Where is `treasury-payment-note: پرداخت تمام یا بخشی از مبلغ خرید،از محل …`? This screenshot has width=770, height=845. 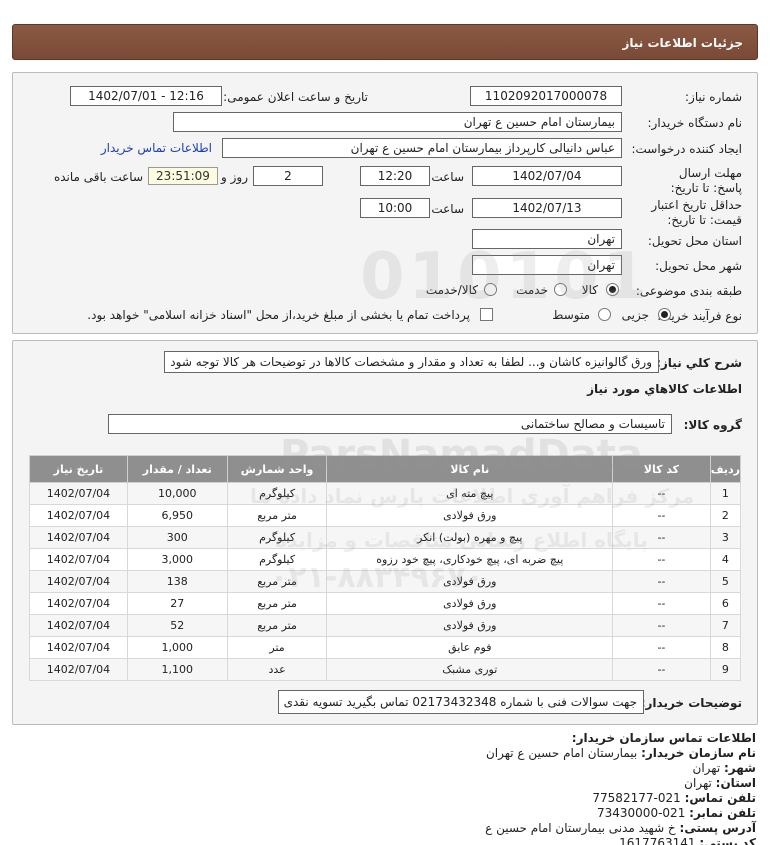 treasury-payment-note: پرداخت تمام یا بخشی از مبلغ خرید،از محل … is located at coordinates (278, 315).